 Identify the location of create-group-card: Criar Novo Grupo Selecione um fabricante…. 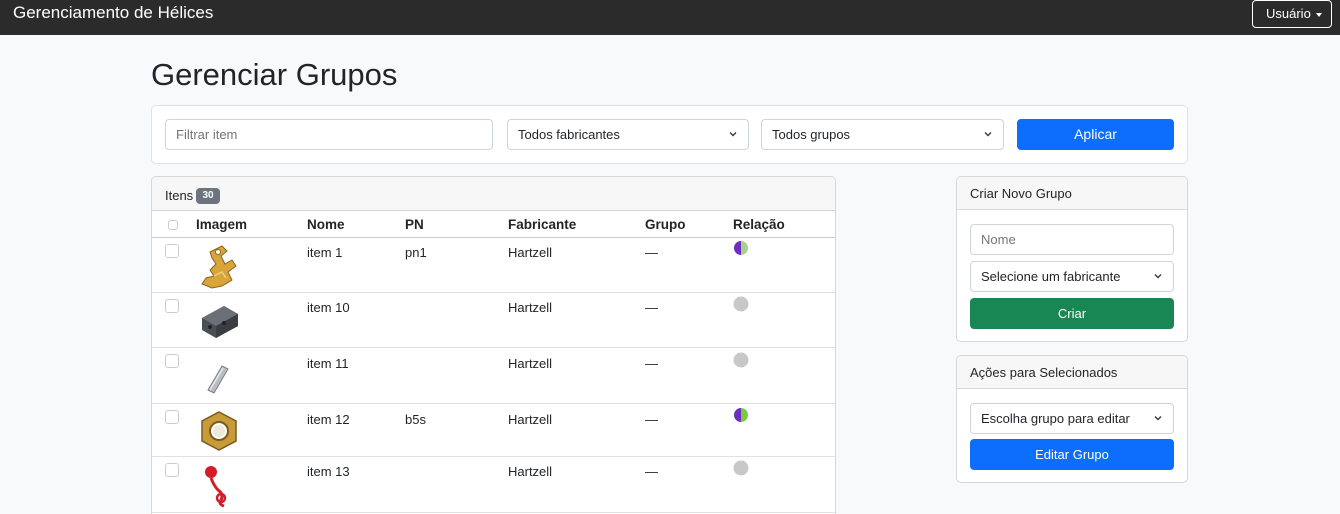
(1072, 259).